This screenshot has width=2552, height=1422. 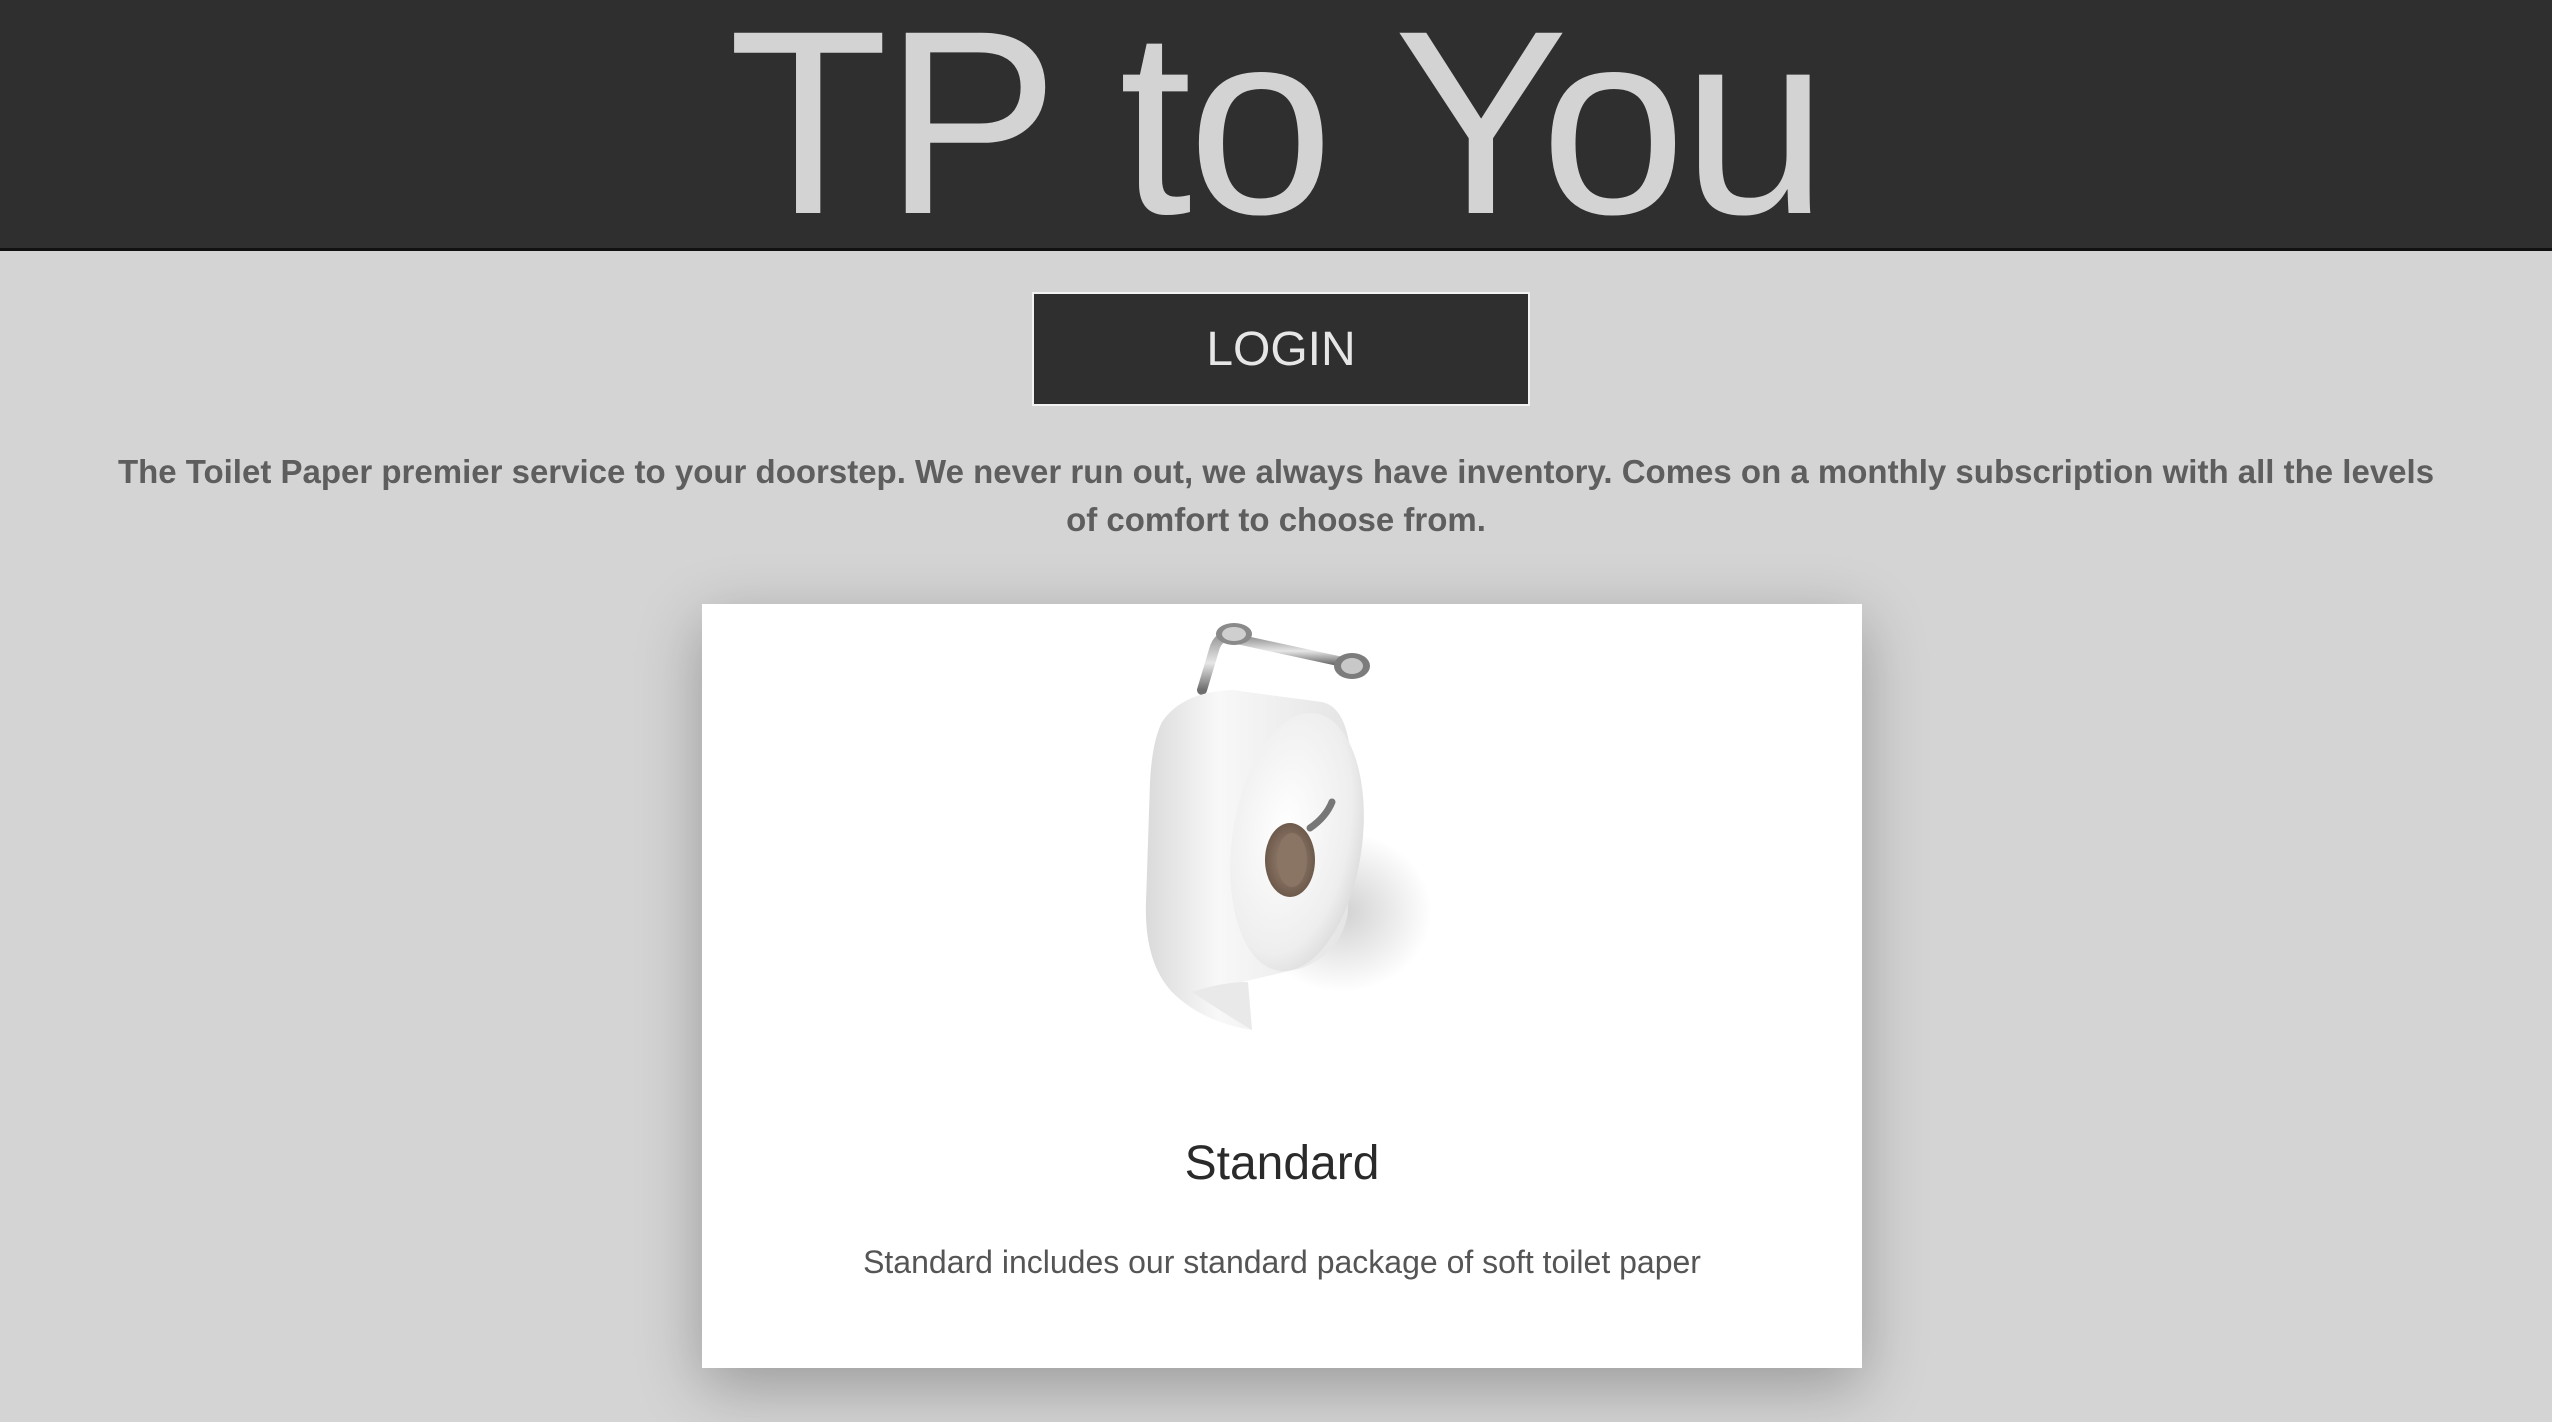 What do you see at coordinates (1282, 1163) in the screenshot?
I see `card-title: Standard` at bounding box center [1282, 1163].